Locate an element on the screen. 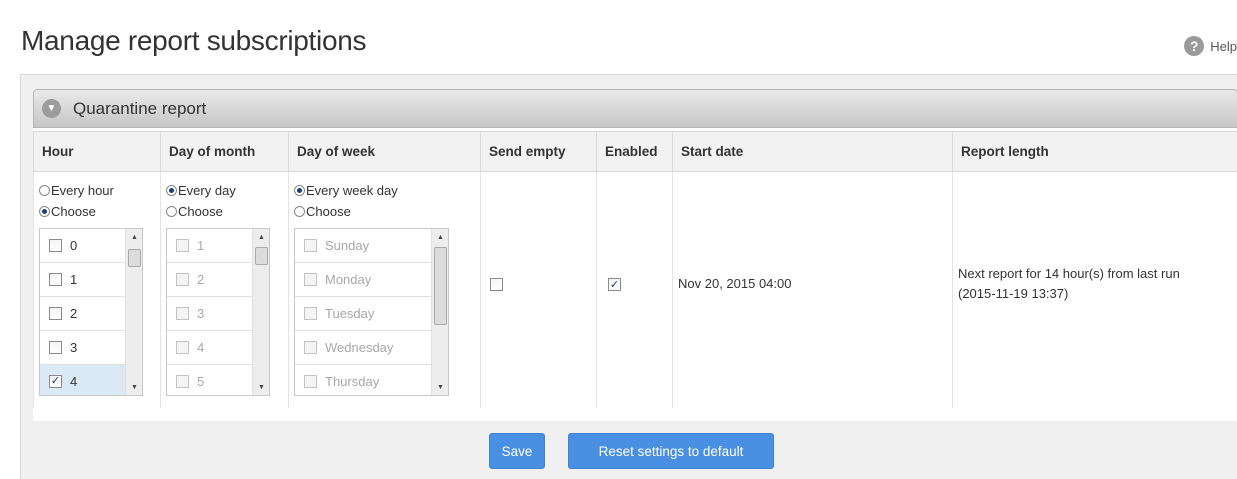 This screenshot has height=479, width=1237. day-of-month-listbox: 1 2 3 4 5 ▲ ▼ is located at coordinates (218, 312).